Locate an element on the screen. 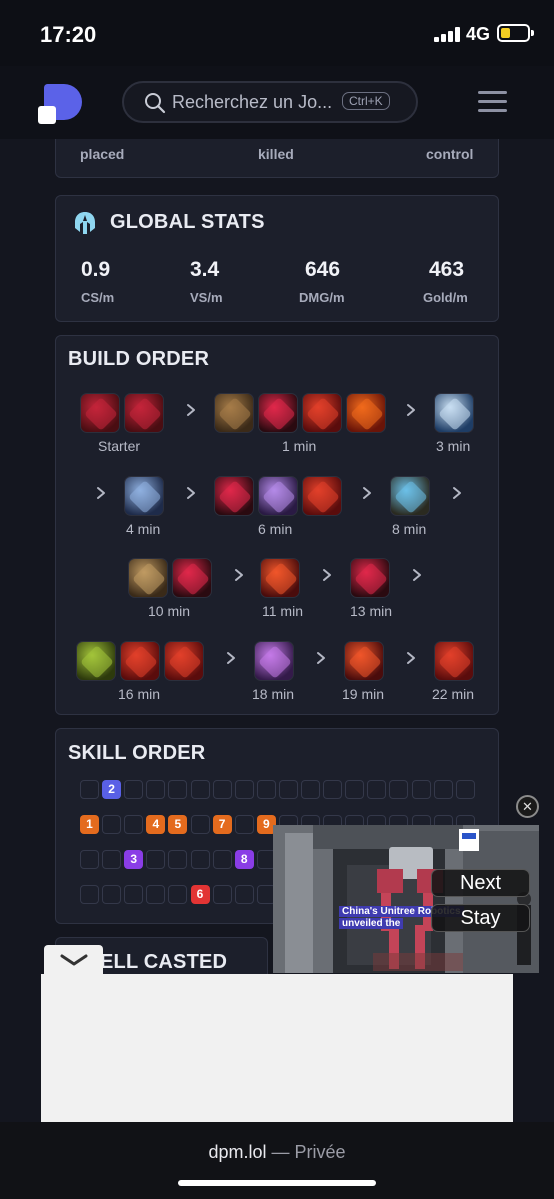 This screenshot has width=554, height=1199. build-time-label: 8 min is located at coordinates (409, 529).